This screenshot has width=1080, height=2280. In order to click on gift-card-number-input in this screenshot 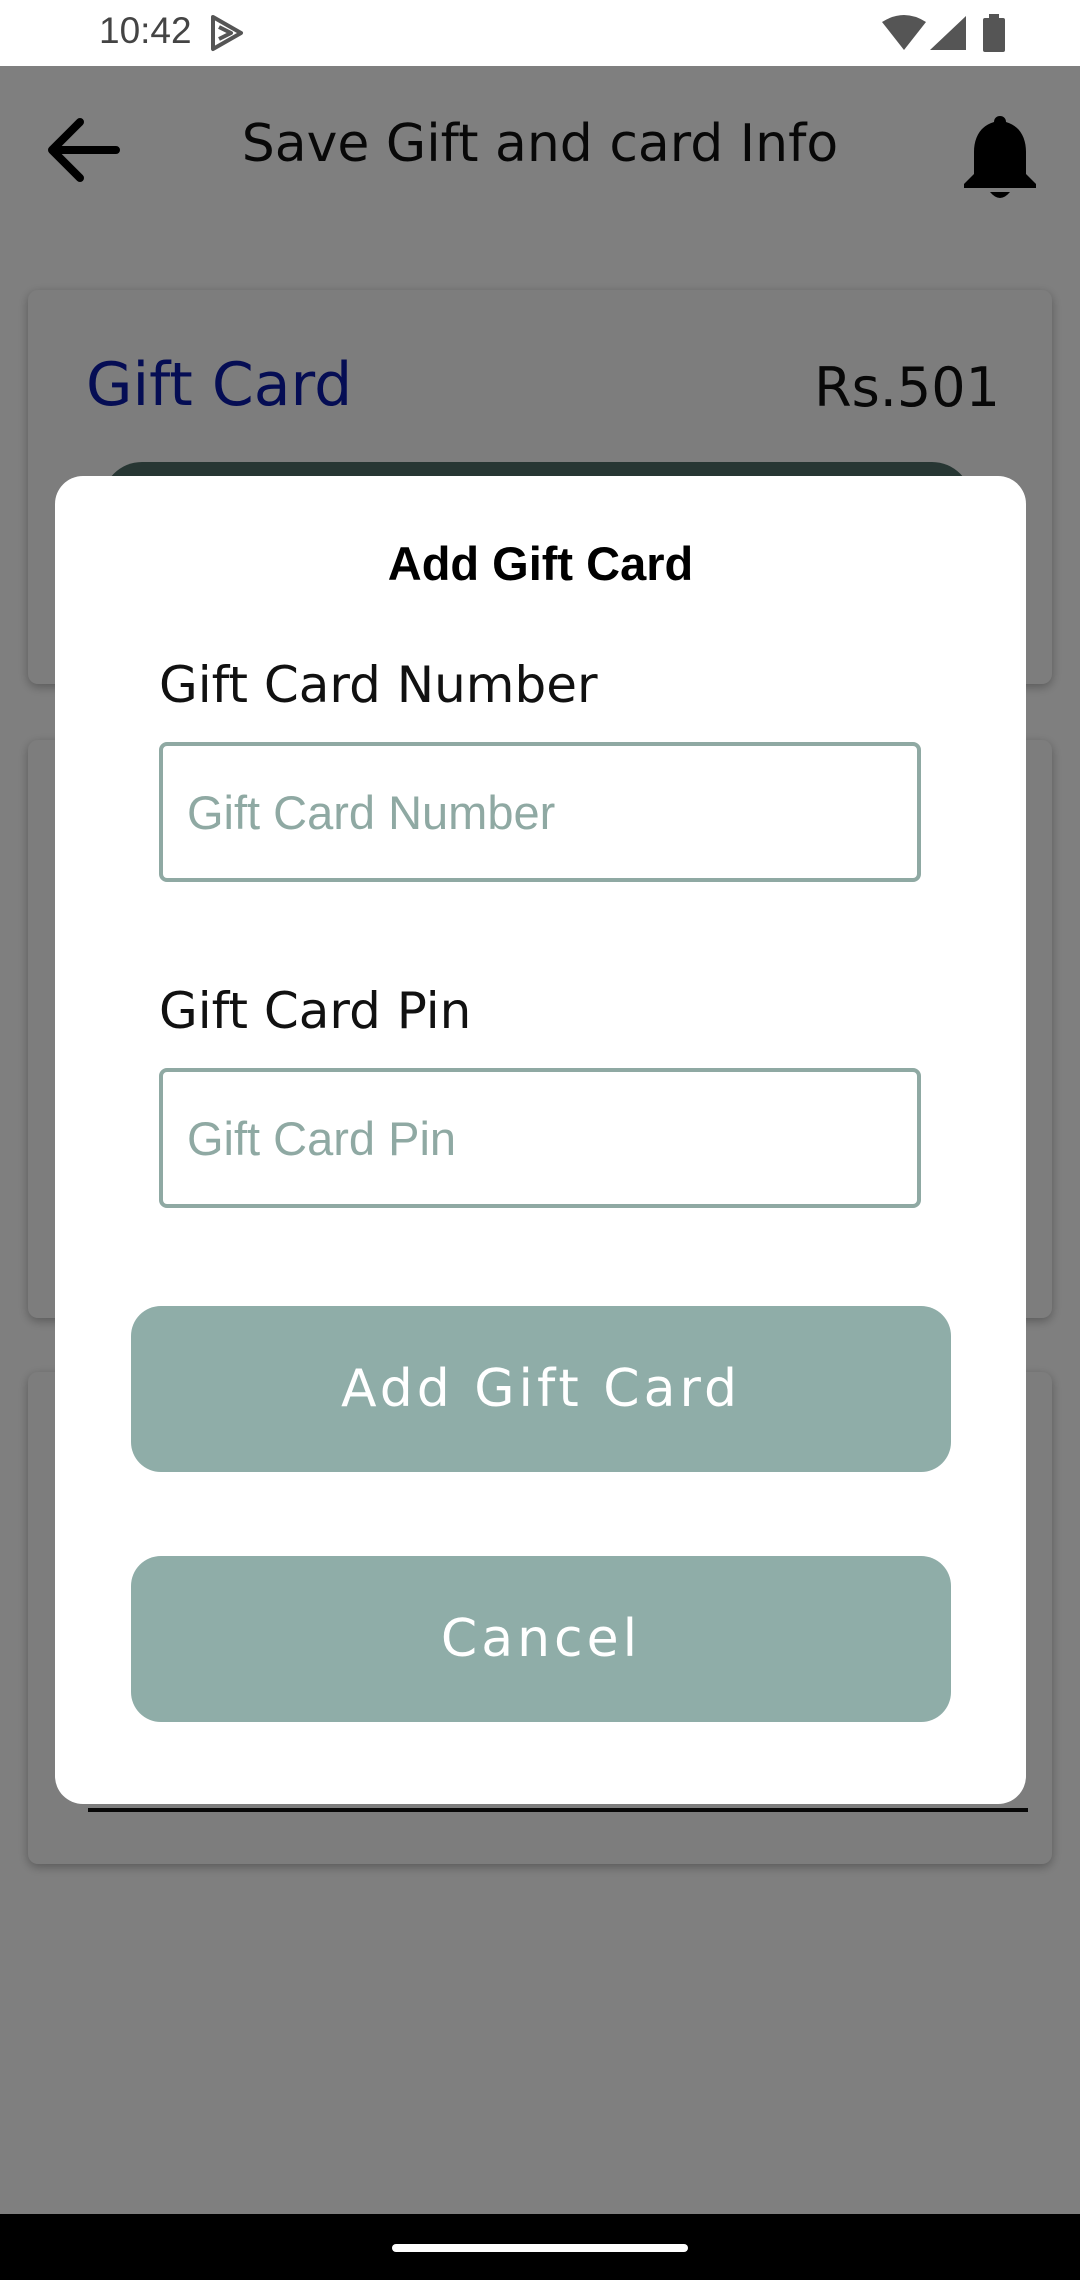, I will do `click(540, 812)`.